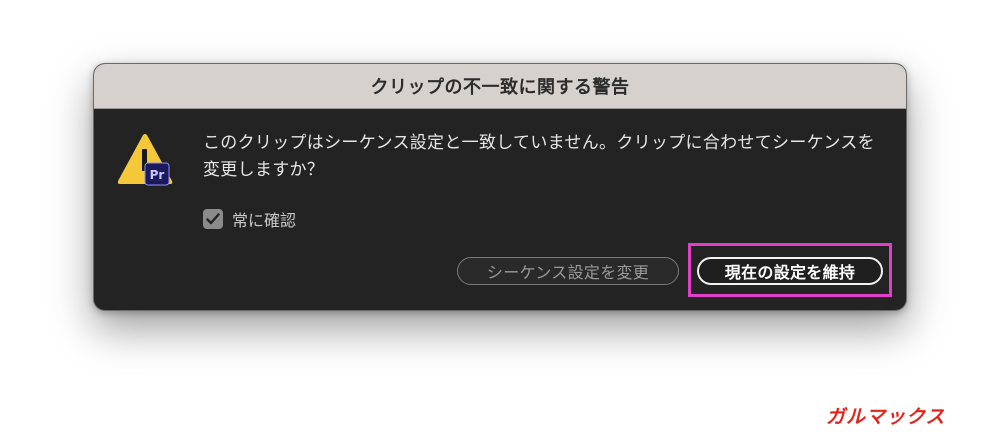 The width and height of the screenshot is (1000, 434). I want to click on warning-premiere-icon: Pr, so click(145, 160).